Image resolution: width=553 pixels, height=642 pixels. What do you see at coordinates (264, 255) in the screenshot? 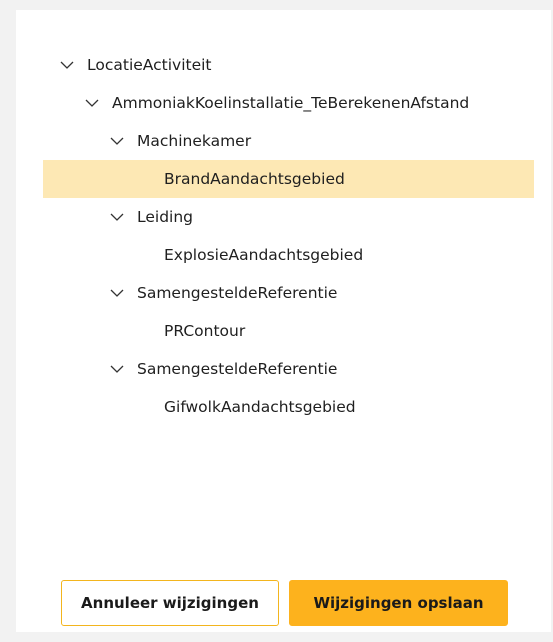
I see `tree-leaf-label: ExplosieAandachtsgebied` at bounding box center [264, 255].